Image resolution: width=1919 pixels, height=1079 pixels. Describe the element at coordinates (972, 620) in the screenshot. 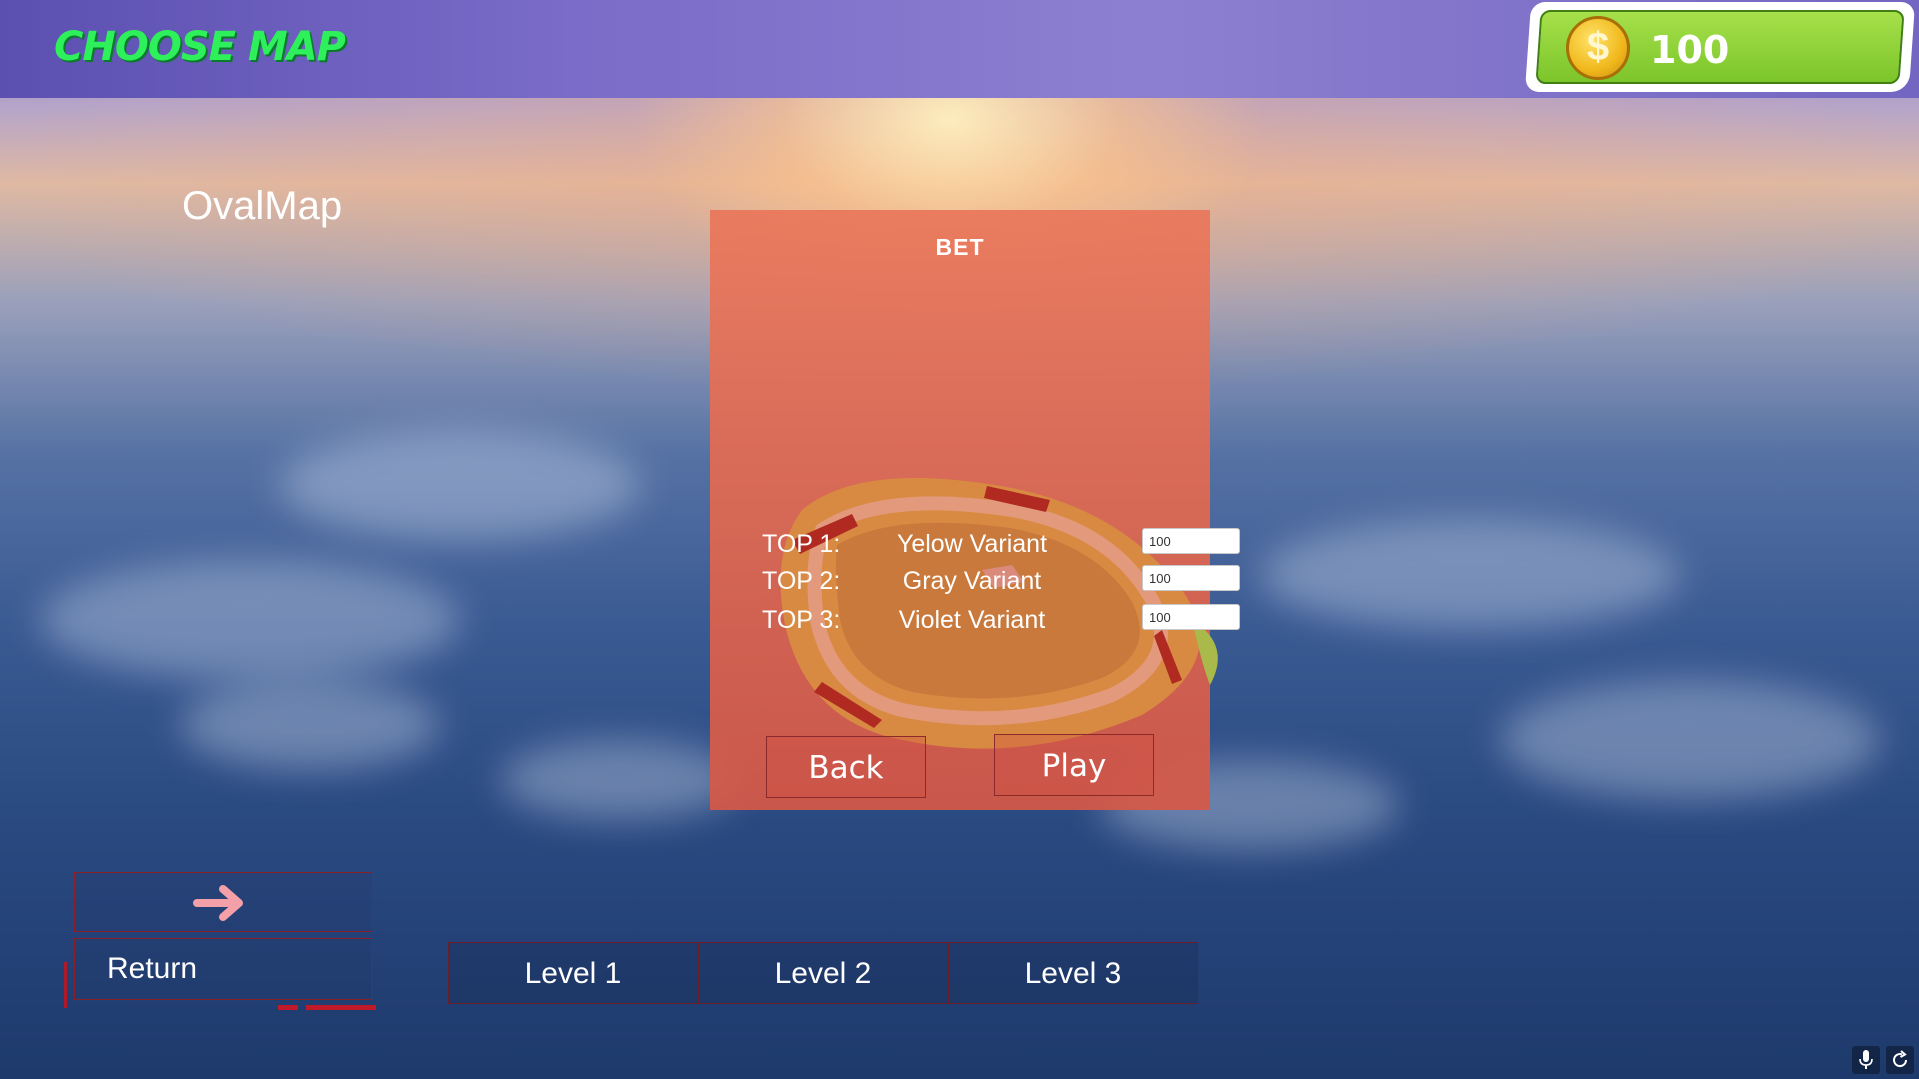

I see `bet-variant-label: Violet Variant` at that location.